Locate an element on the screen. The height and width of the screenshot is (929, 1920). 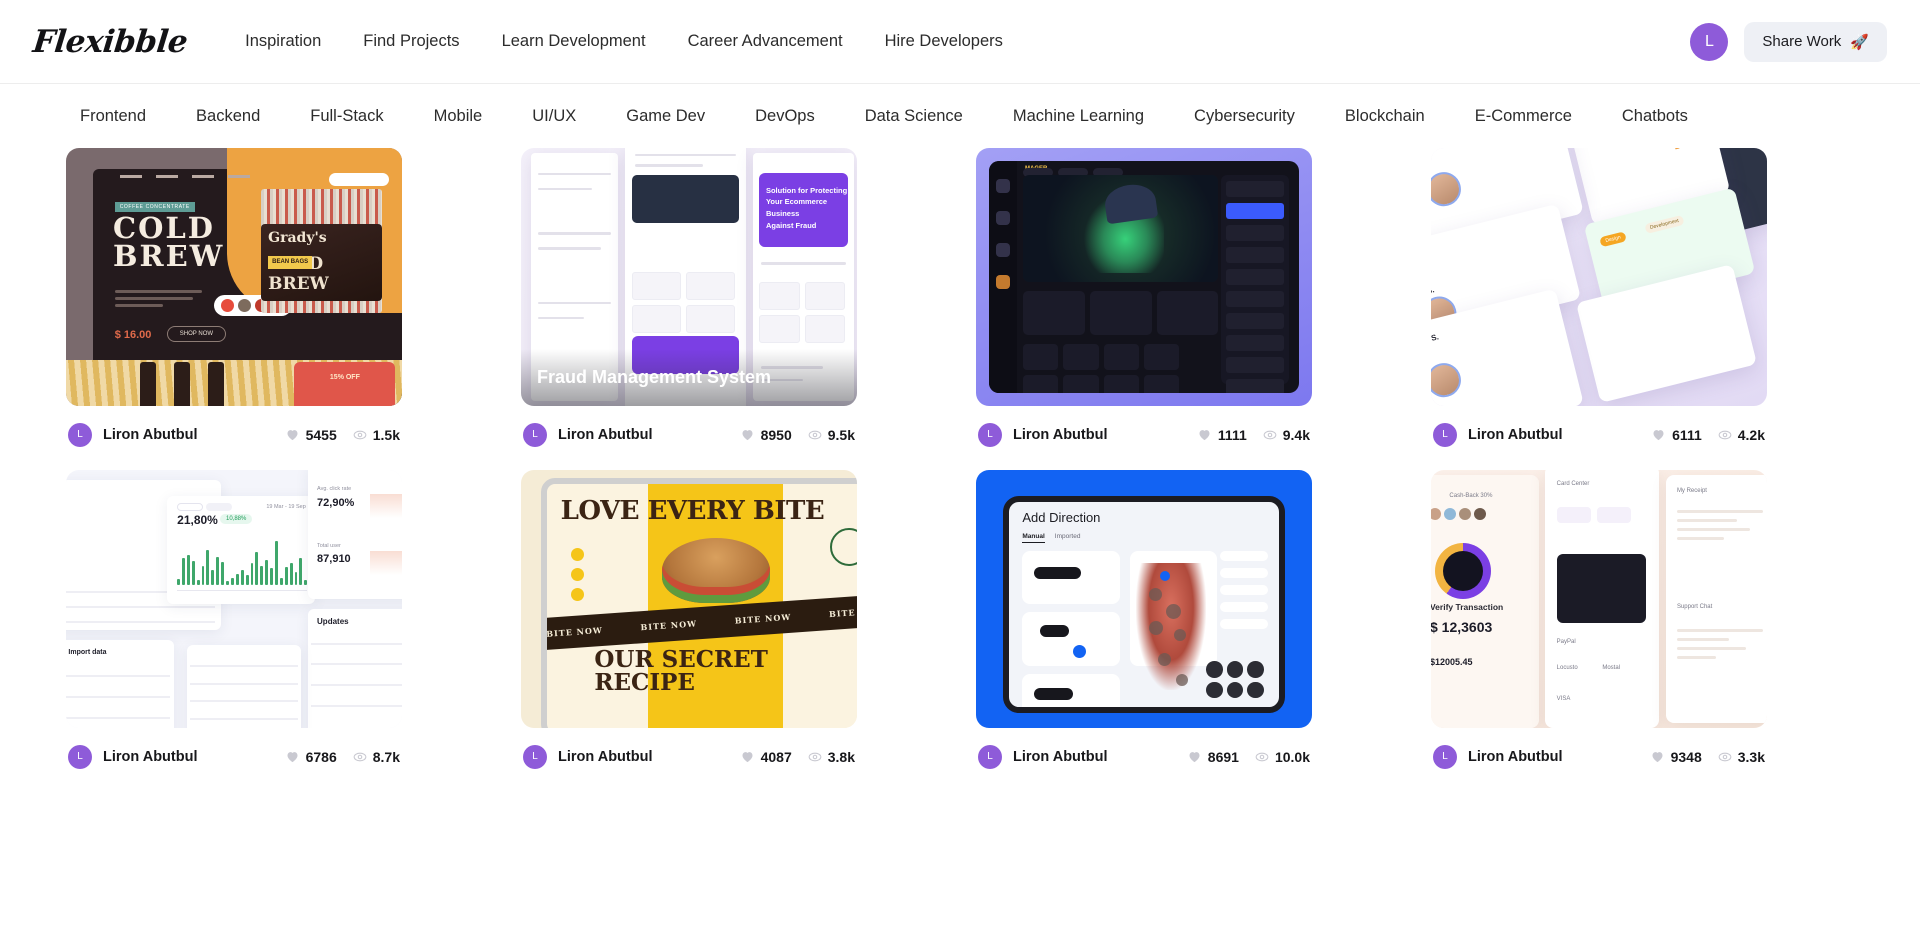
views-stat: 3.8k is located at coordinates (831, 757).